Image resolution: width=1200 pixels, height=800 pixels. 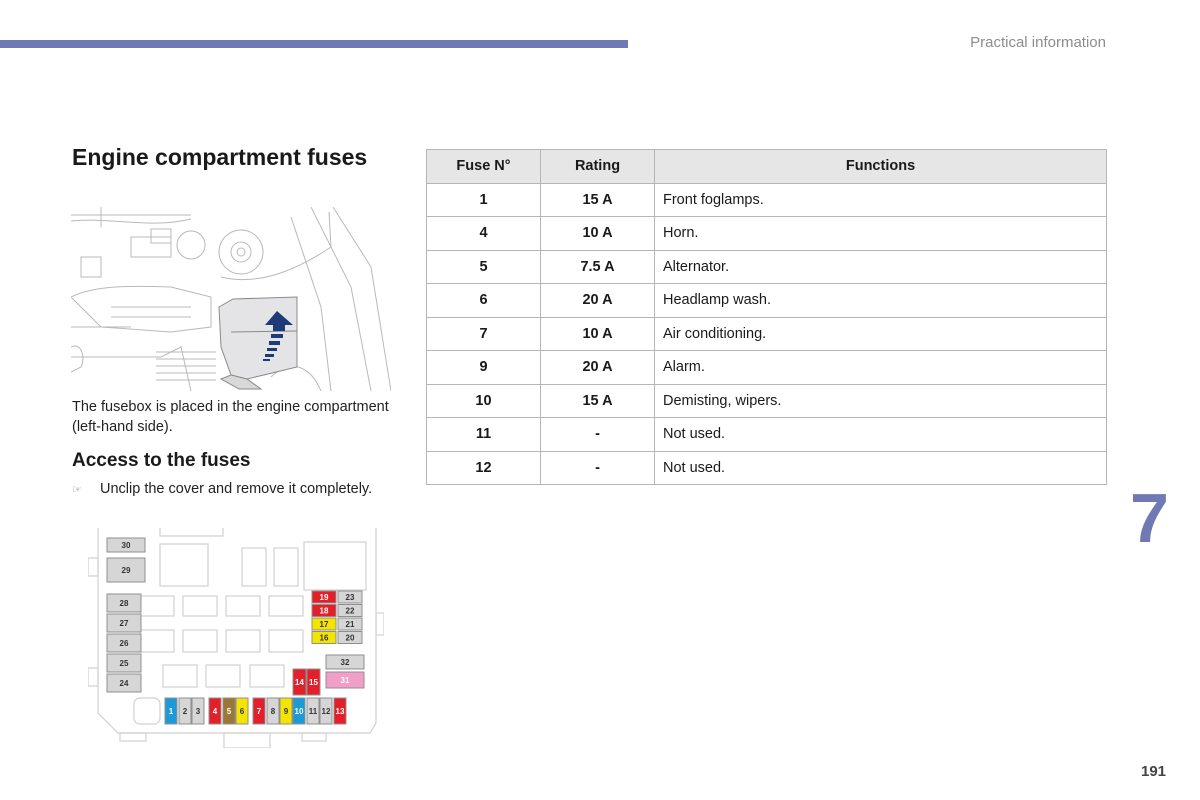 I want to click on fuse-label: 28, so click(x=124, y=603).